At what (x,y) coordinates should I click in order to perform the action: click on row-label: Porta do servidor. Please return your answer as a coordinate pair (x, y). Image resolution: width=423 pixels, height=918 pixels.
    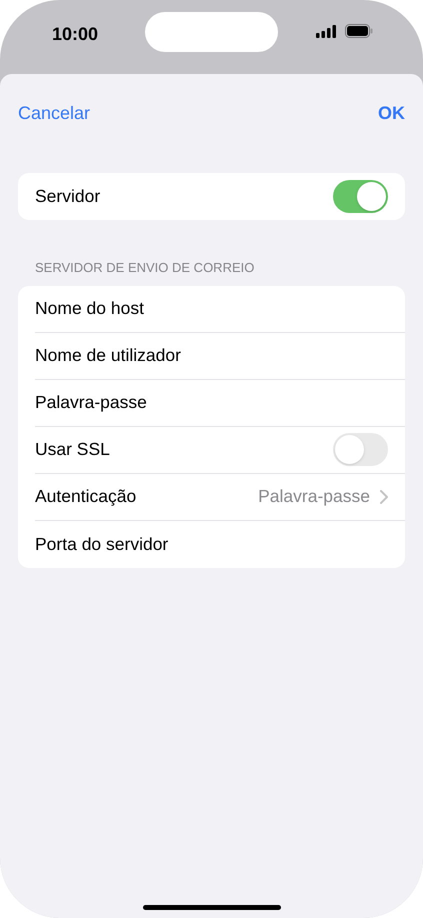
    Looking at the image, I should click on (102, 544).